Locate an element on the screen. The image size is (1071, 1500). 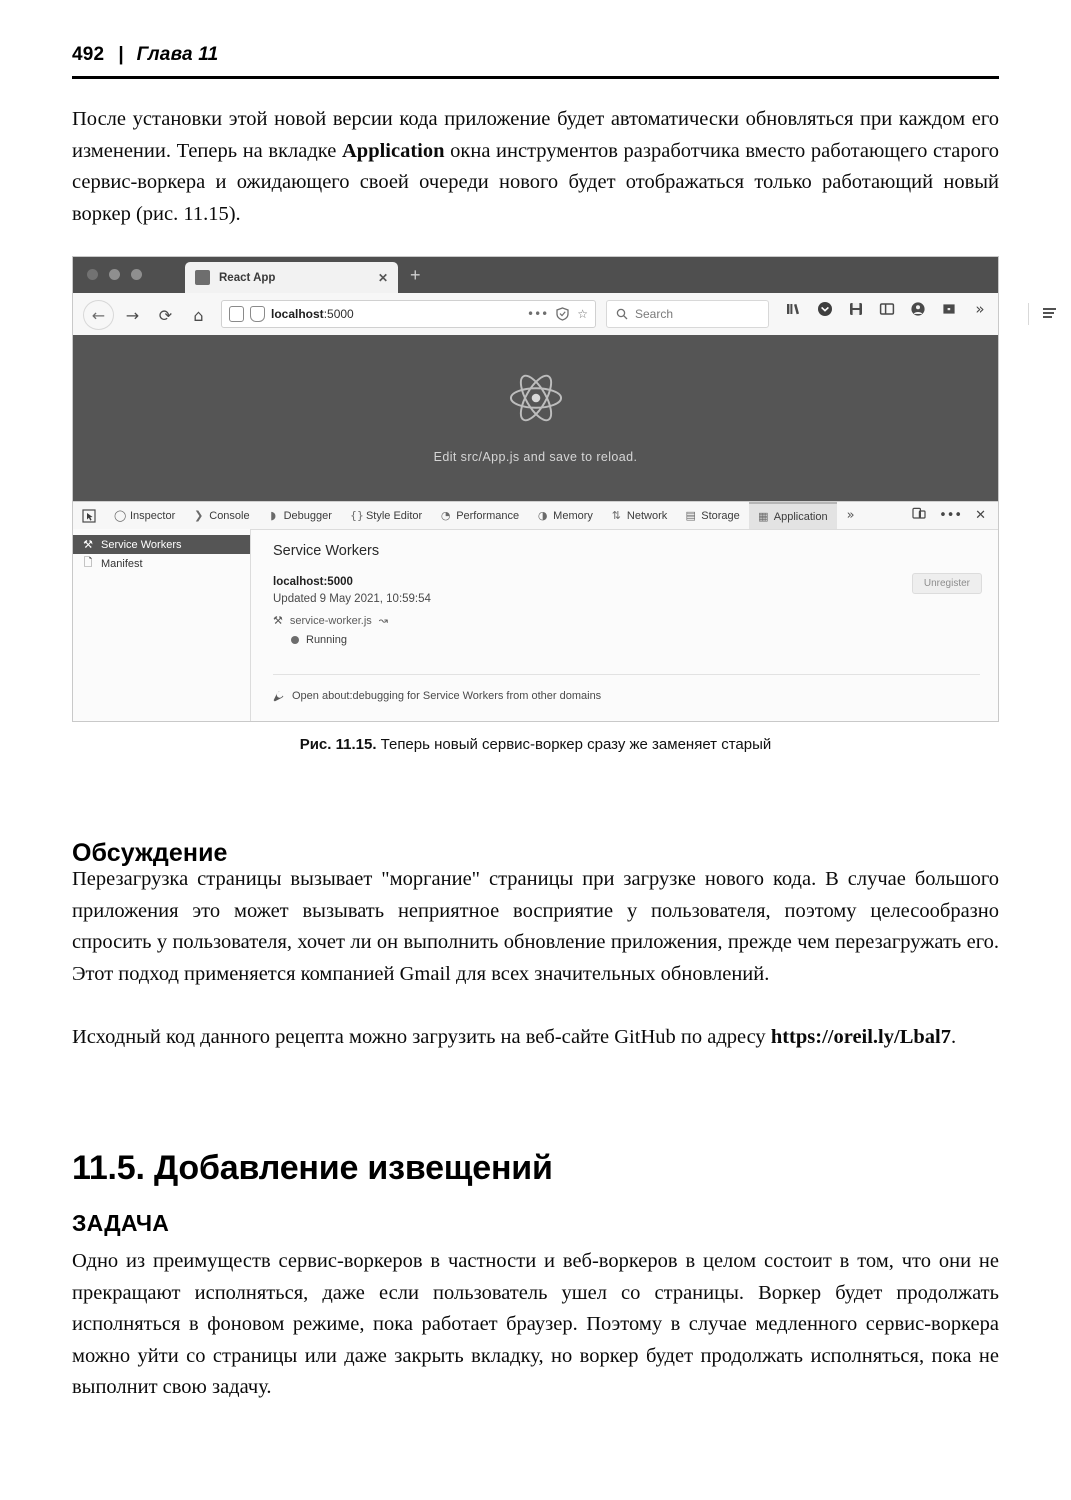
devtools-tab-label: Application is located at coordinates (800, 516).